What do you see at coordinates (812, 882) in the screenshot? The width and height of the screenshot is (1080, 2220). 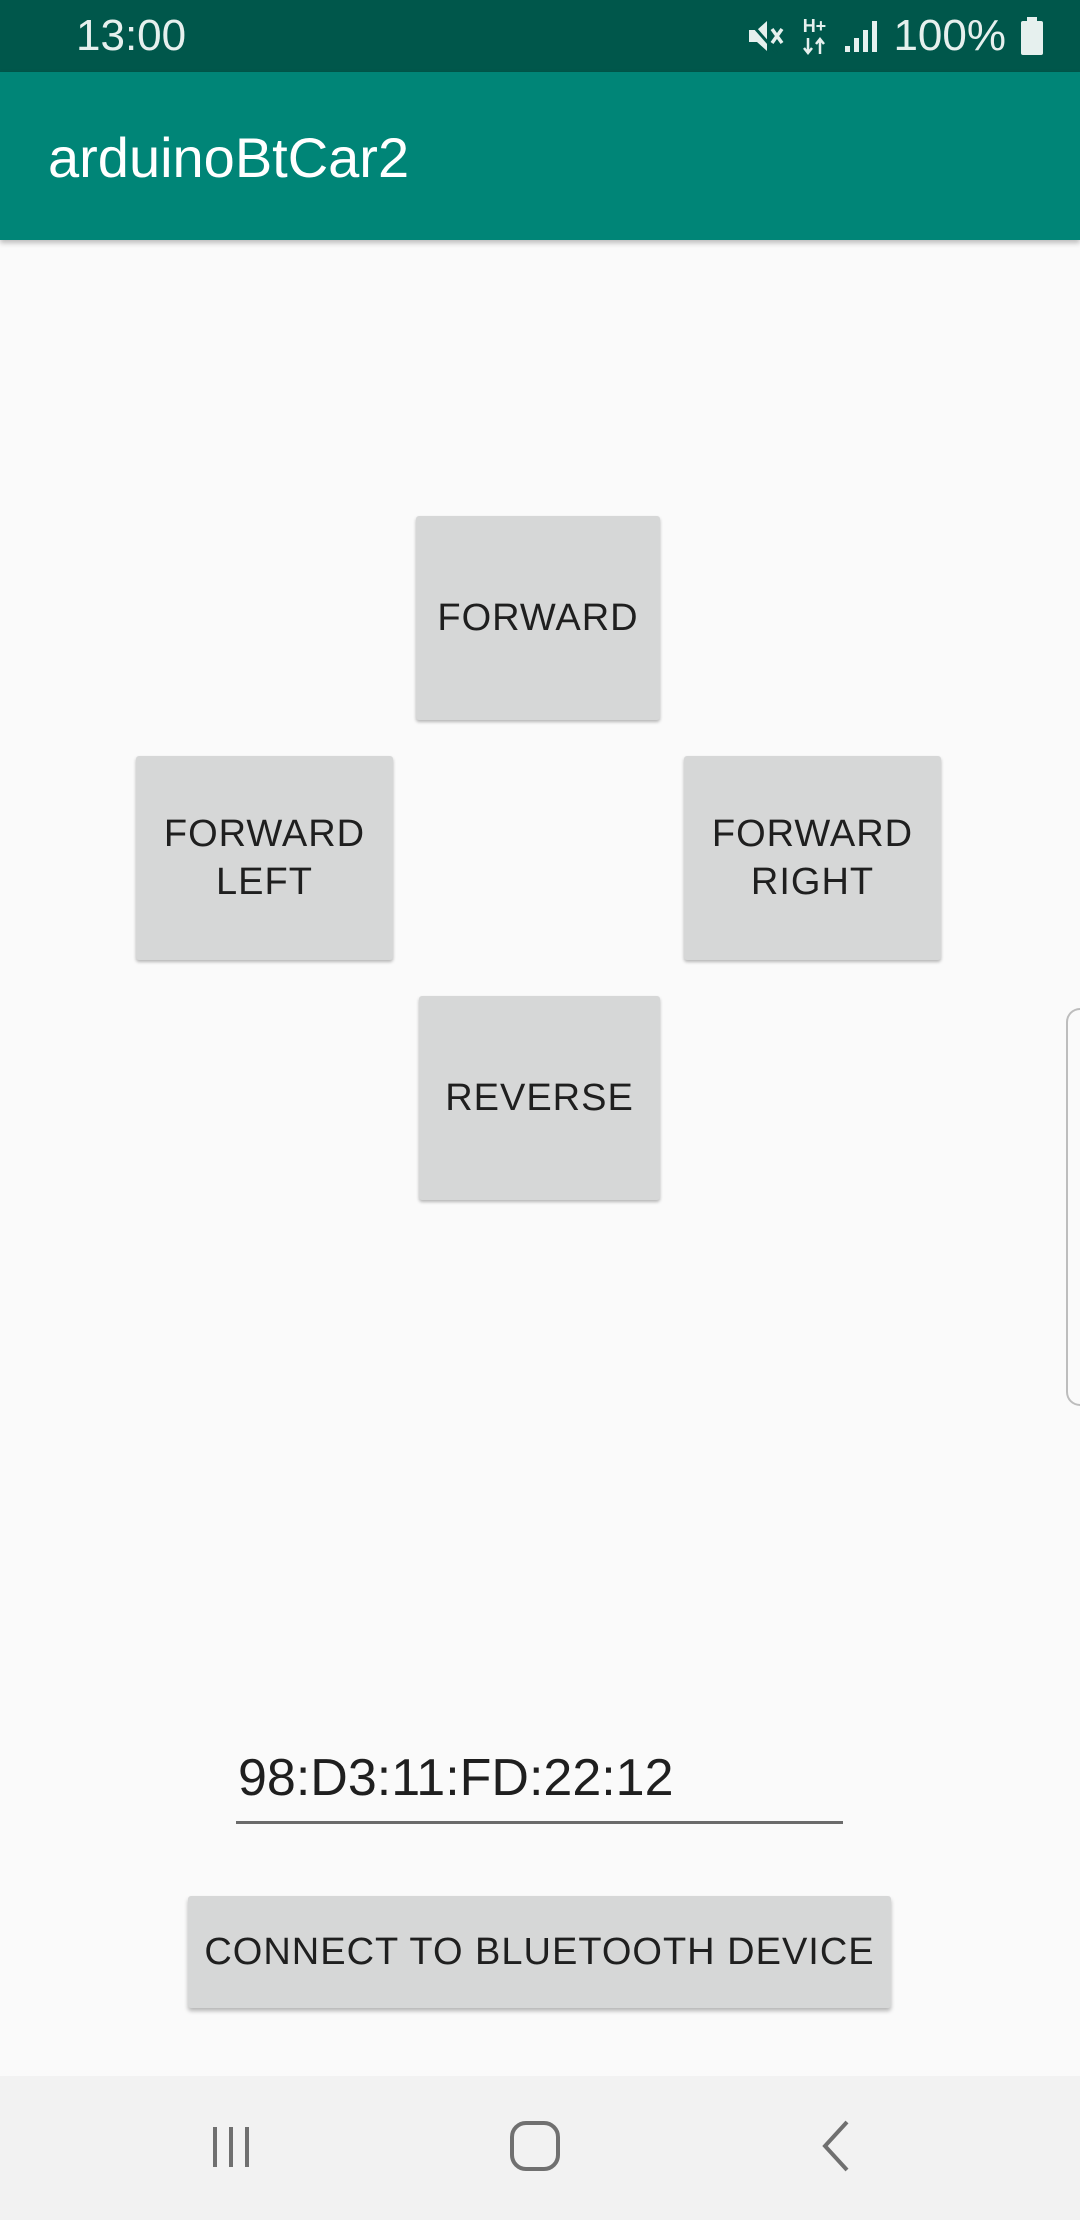 I see `forward-right-label-line2: RIGHT` at bounding box center [812, 882].